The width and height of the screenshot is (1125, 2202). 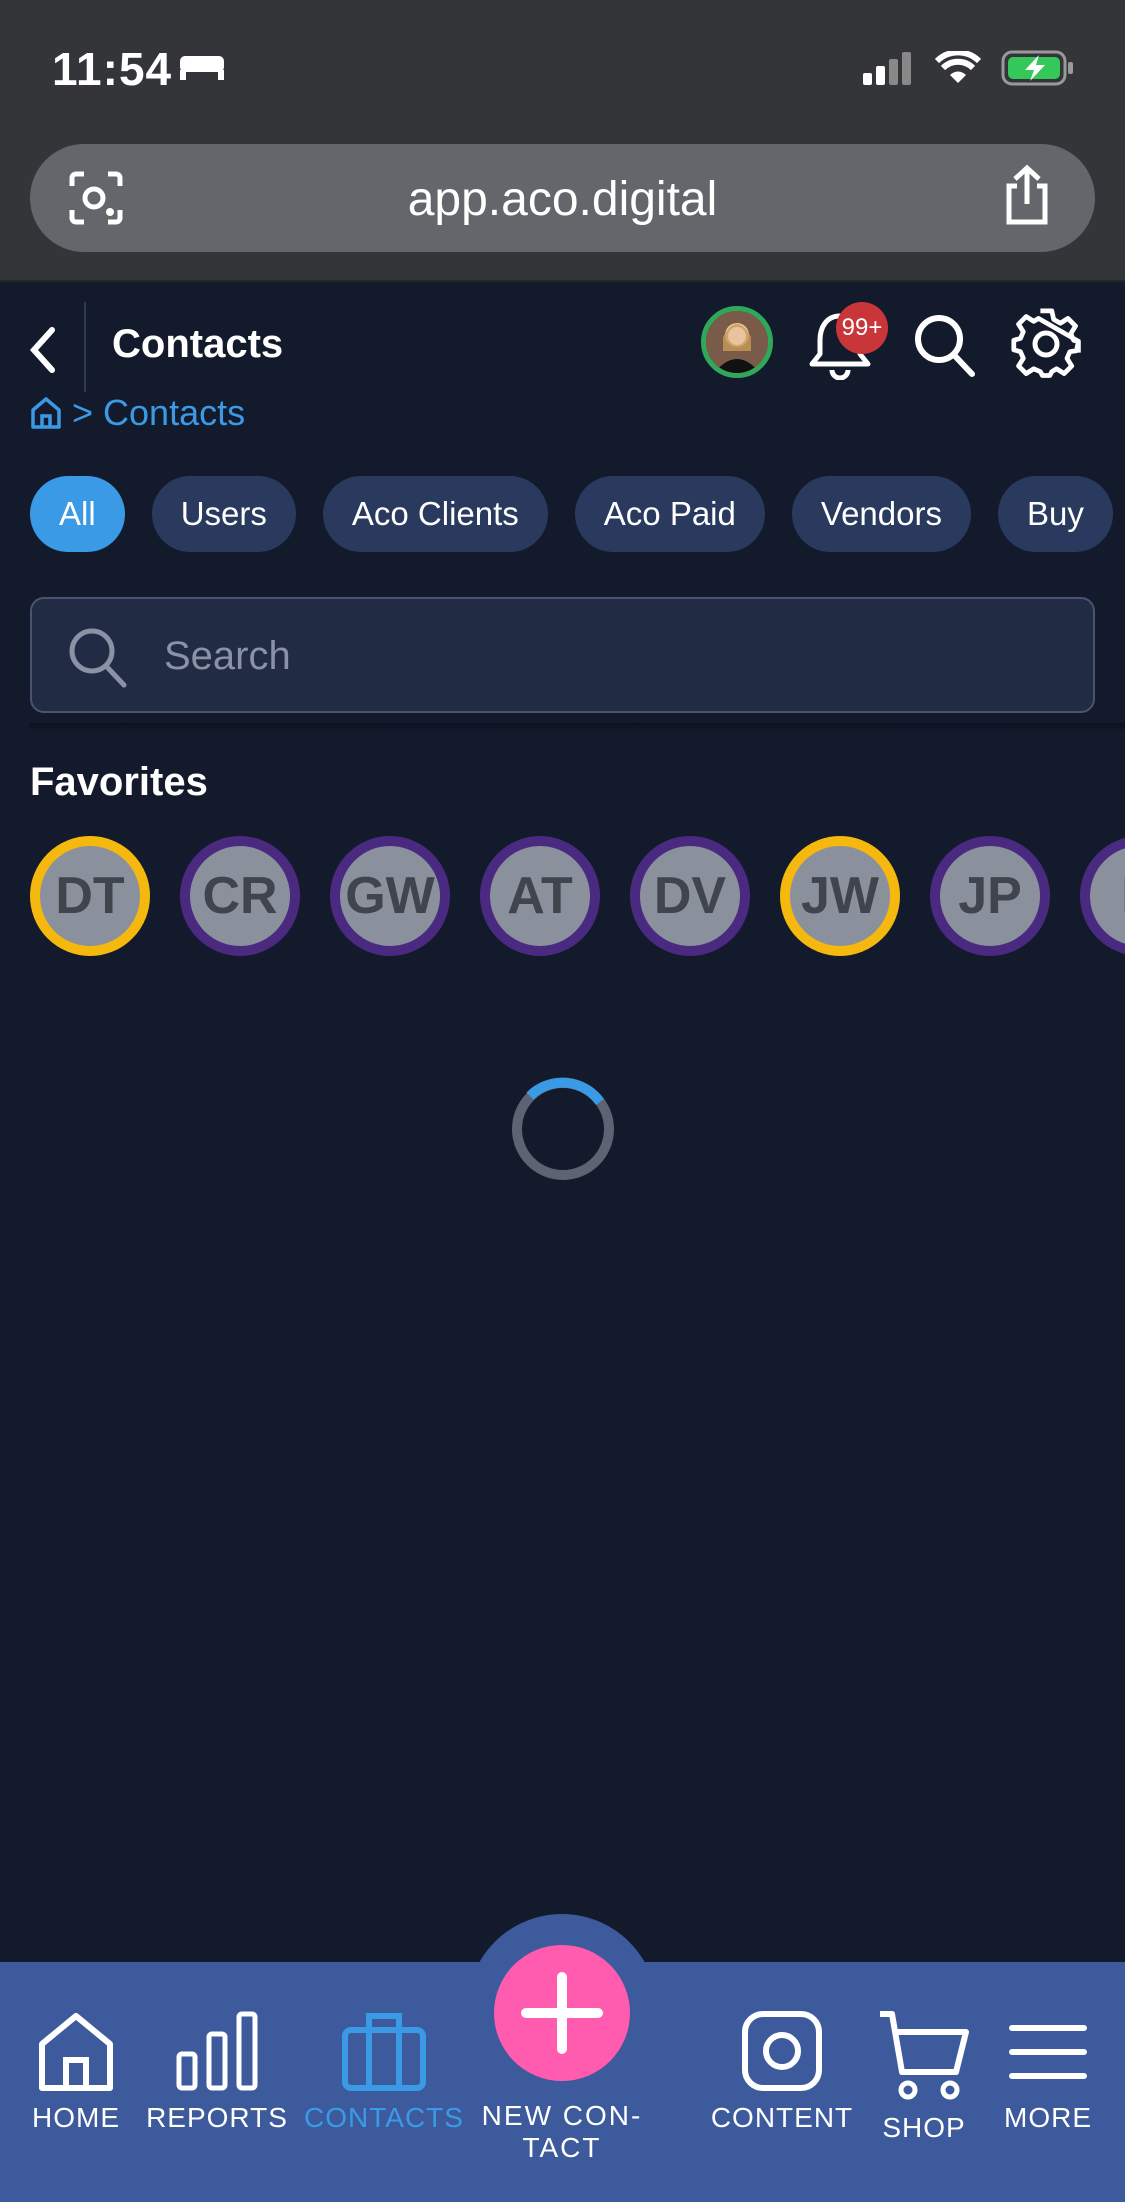 What do you see at coordinates (384, 2052) in the screenshot?
I see `briefcase-icon` at bounding box center [384, 2052].